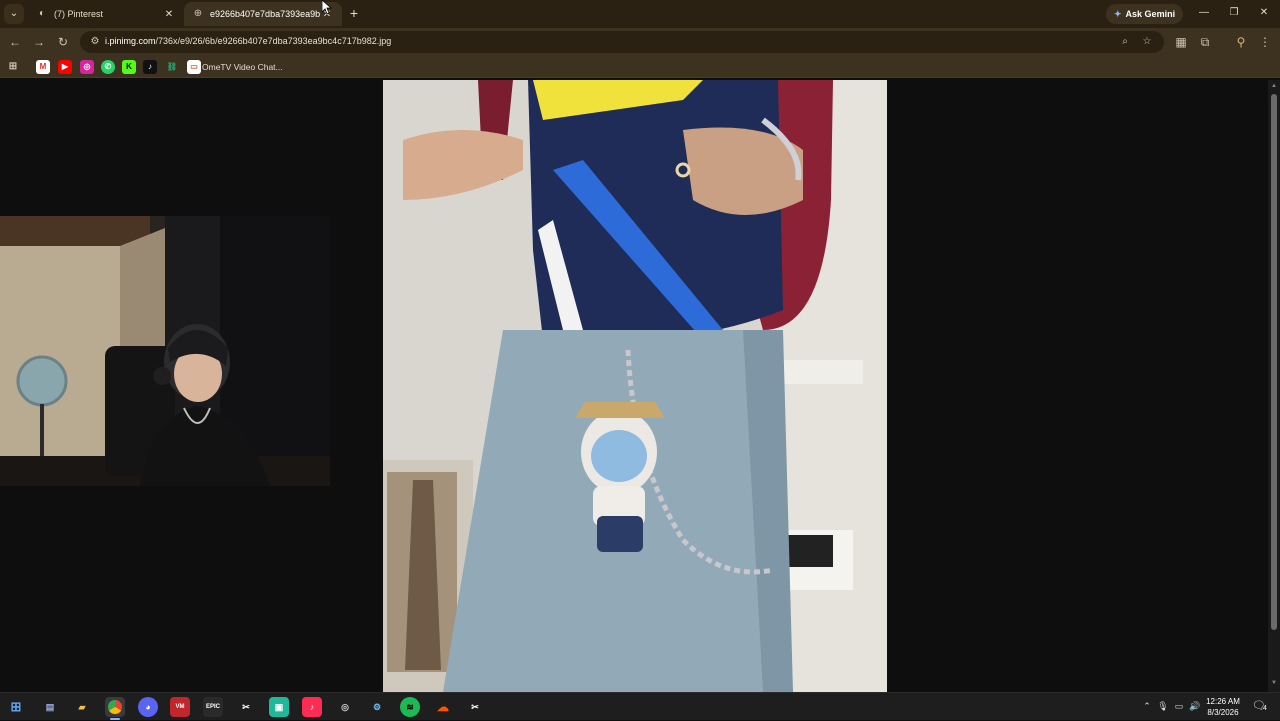 This screenshot has height=721, width=1280. I want to click on capcut-icon: ✂, so click(246, 707).